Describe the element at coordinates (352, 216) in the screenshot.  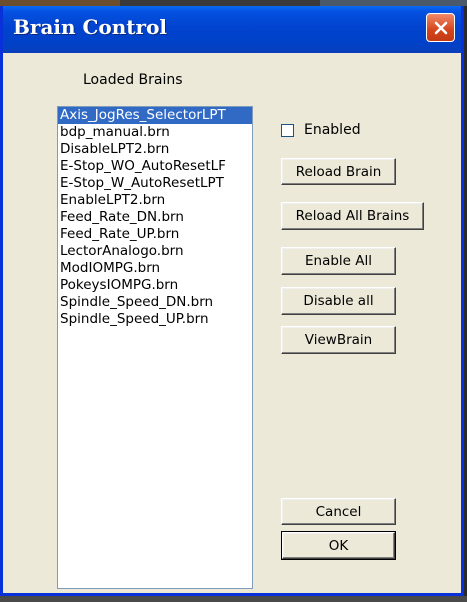
I see `reload-all-brains-button: Reload All Brains` at that location.